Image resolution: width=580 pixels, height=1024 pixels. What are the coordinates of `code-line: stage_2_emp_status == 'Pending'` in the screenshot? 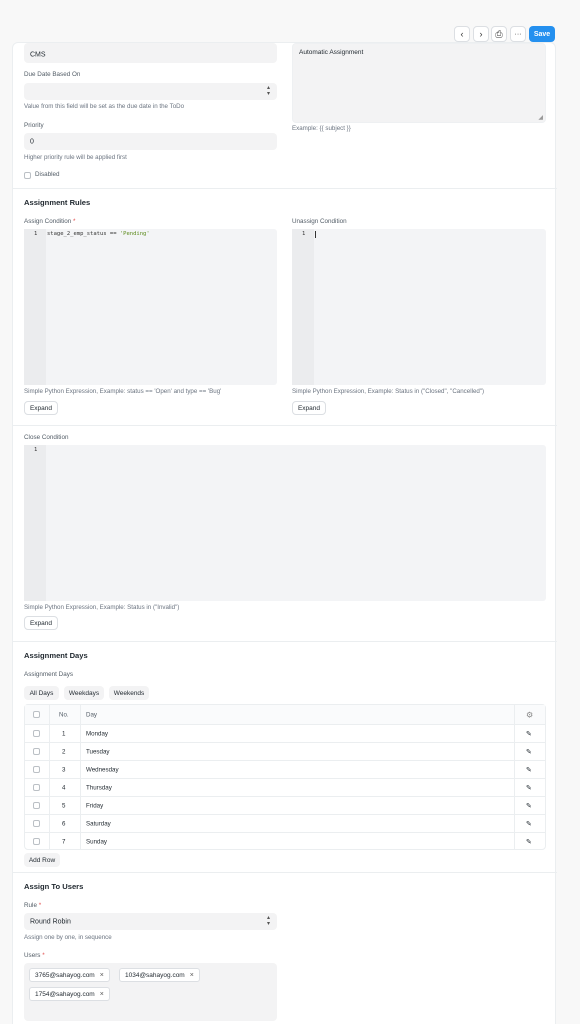 It's located at (98, 234).